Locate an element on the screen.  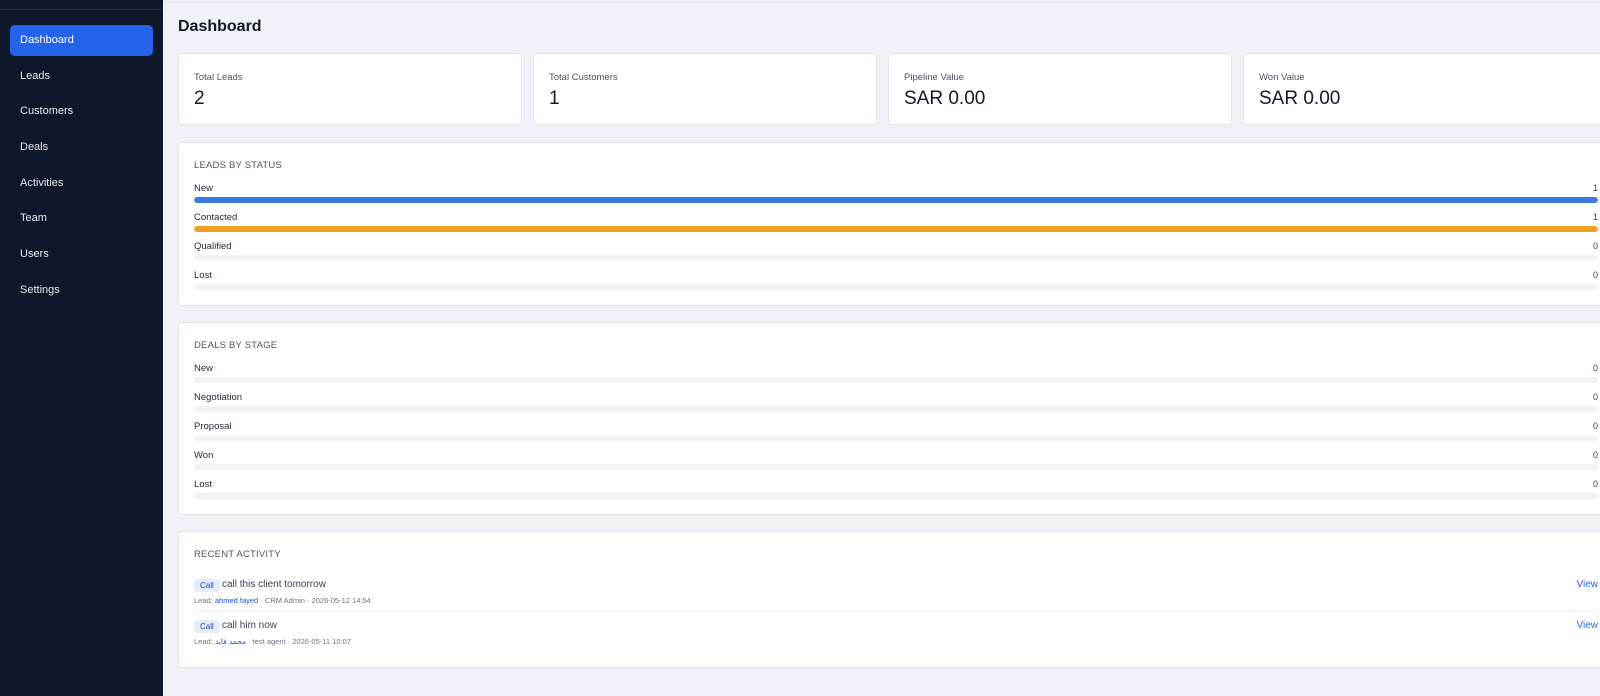
stage-bar-row: Negotiation 0 is located at coordinates (896, 404).